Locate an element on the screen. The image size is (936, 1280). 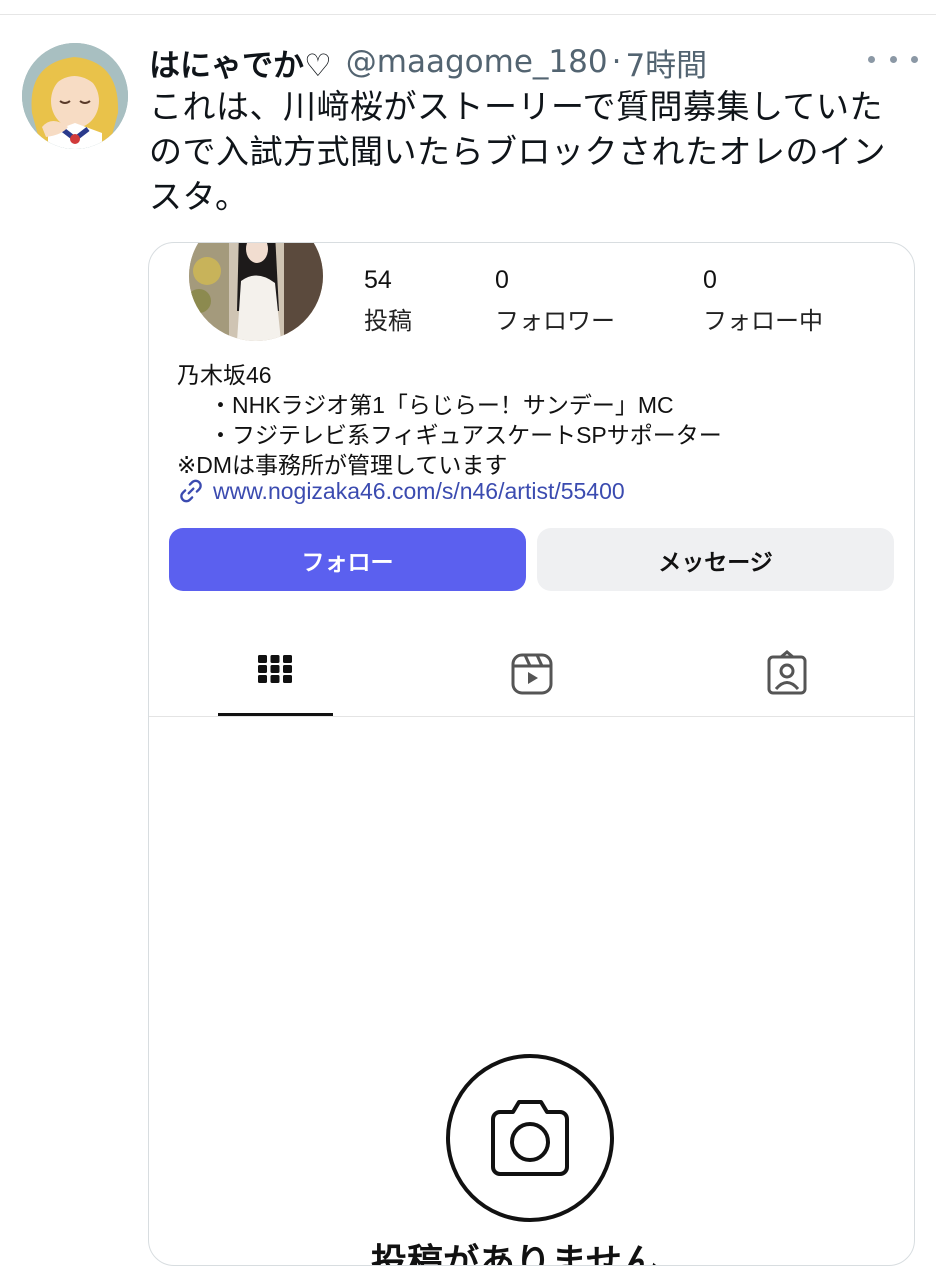
grid-icon is located at coordinates (275, 669).